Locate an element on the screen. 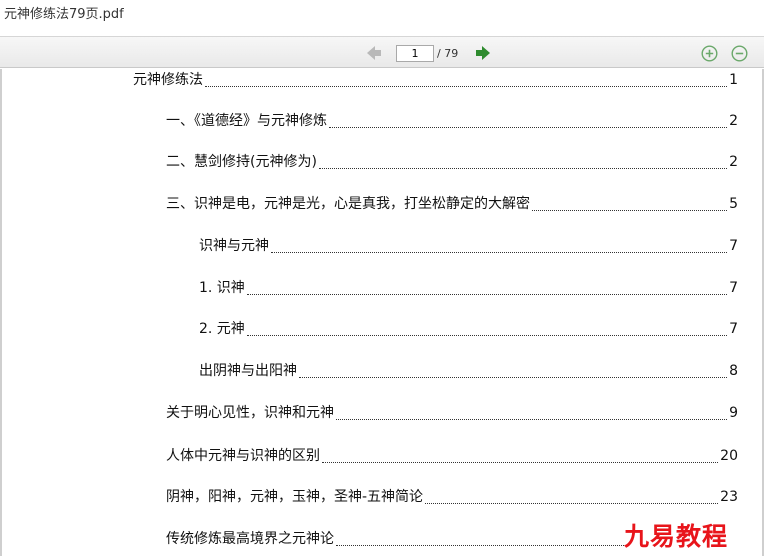  toc-title: 阴神，阳神，元神，玉神，圣神-五神简论 is located at coordinates (295, 497).